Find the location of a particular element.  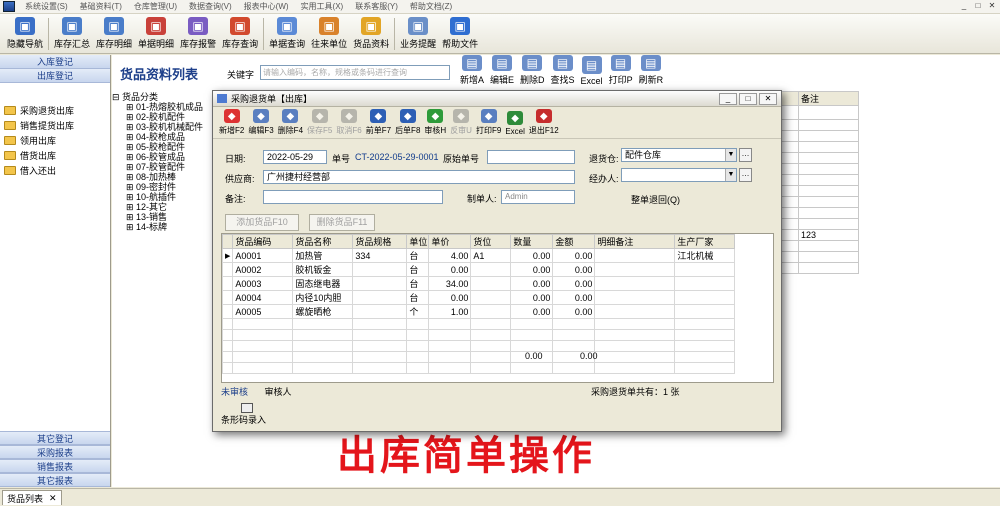

tree-node: ⊞ 05-胶枪配件 is located at coordinates (167, 147).